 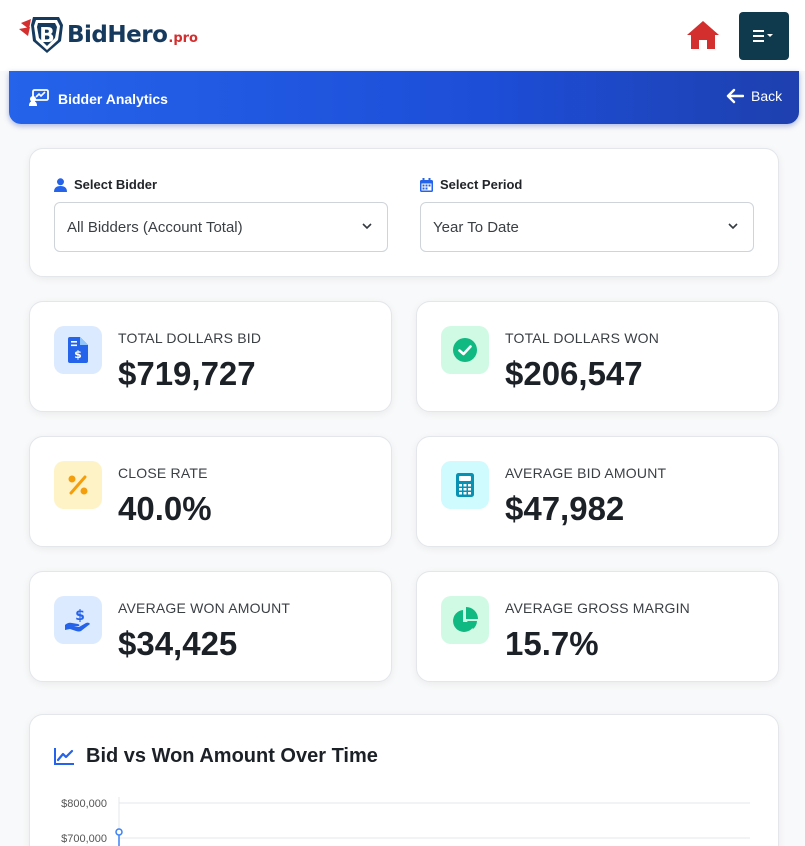 I want to click on calculator-icon, so click(x=465, y=485).